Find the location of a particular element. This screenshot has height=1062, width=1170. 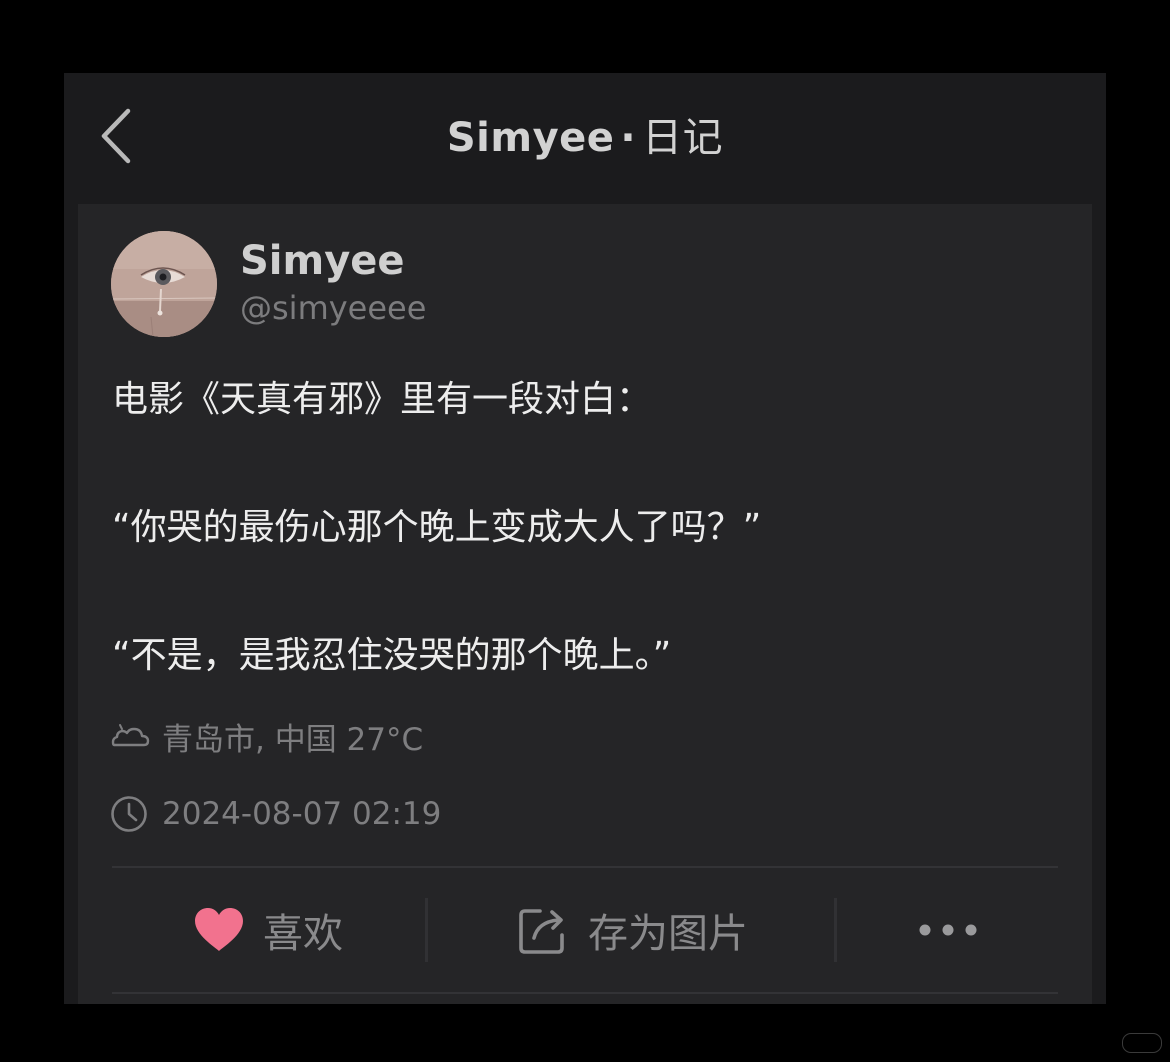

page-title: Simyee · 日记 is located at coordinates (585, 134).